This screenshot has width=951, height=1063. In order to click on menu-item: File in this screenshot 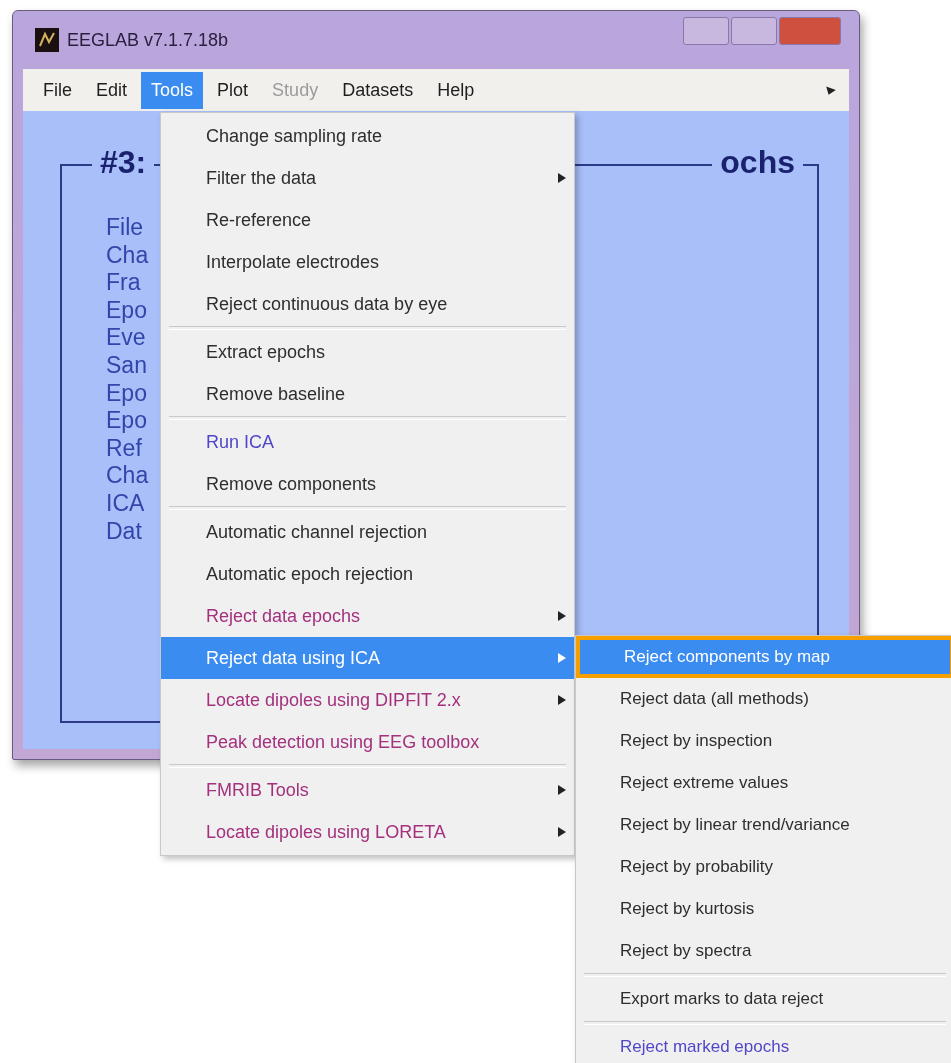, I will do `click(57, 90)`.